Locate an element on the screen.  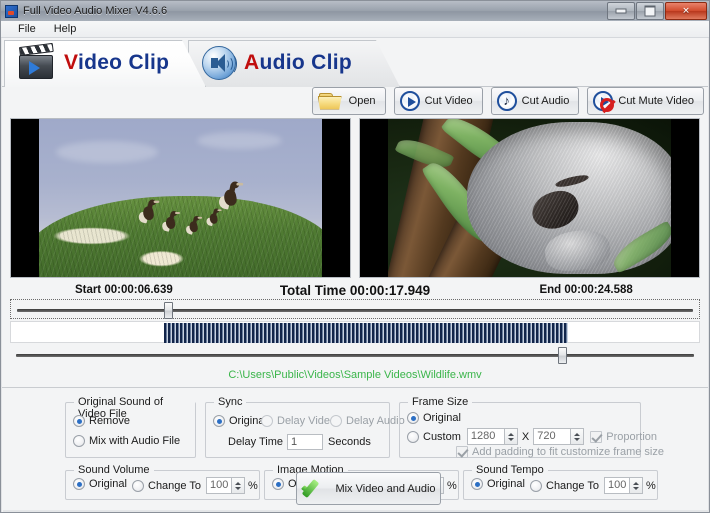
start-slider-thumb is located at coordinates (169, 310).